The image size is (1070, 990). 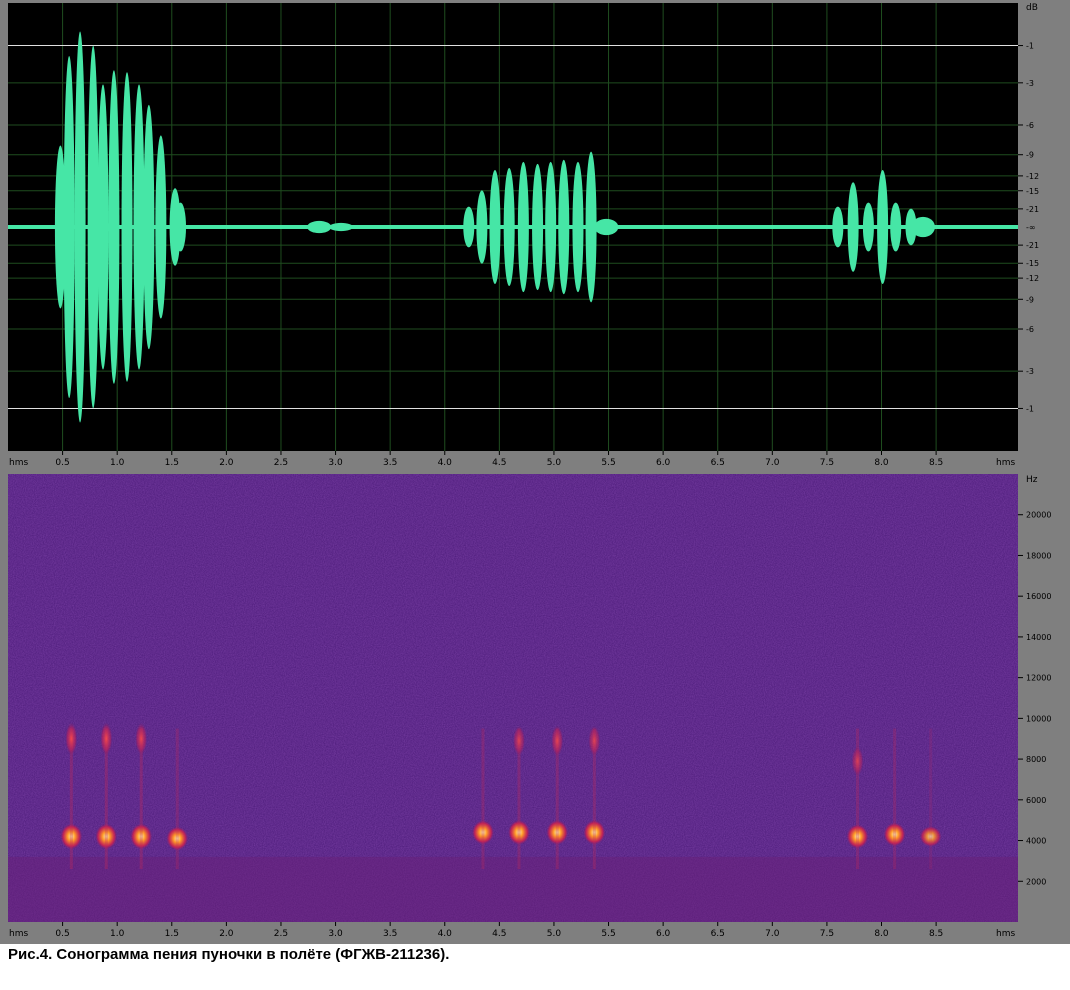 What do you see at coordinates (1036, 759) in the screenshot?
I see `hz-tick-label: 8000` at bounding box center [1036, 759].